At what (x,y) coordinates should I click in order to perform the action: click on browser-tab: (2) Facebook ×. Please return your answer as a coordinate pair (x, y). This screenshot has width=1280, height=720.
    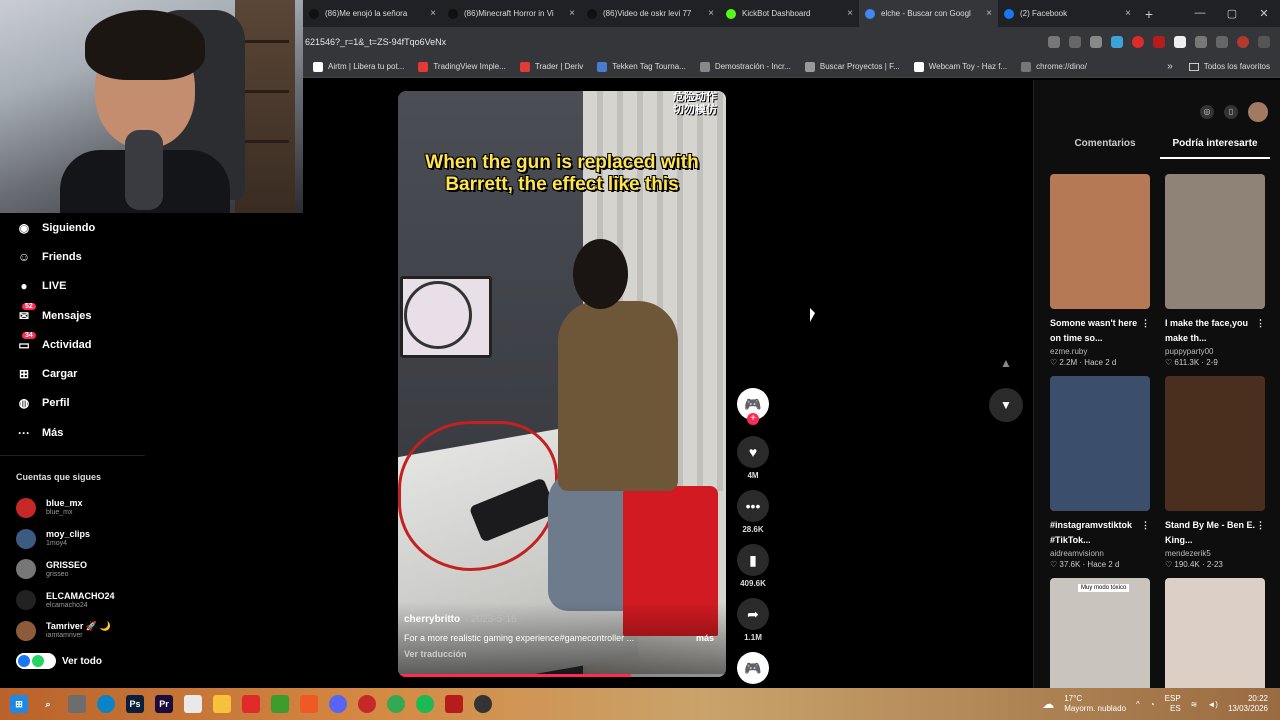
    Looking at the image, I should click on (1067, 13).